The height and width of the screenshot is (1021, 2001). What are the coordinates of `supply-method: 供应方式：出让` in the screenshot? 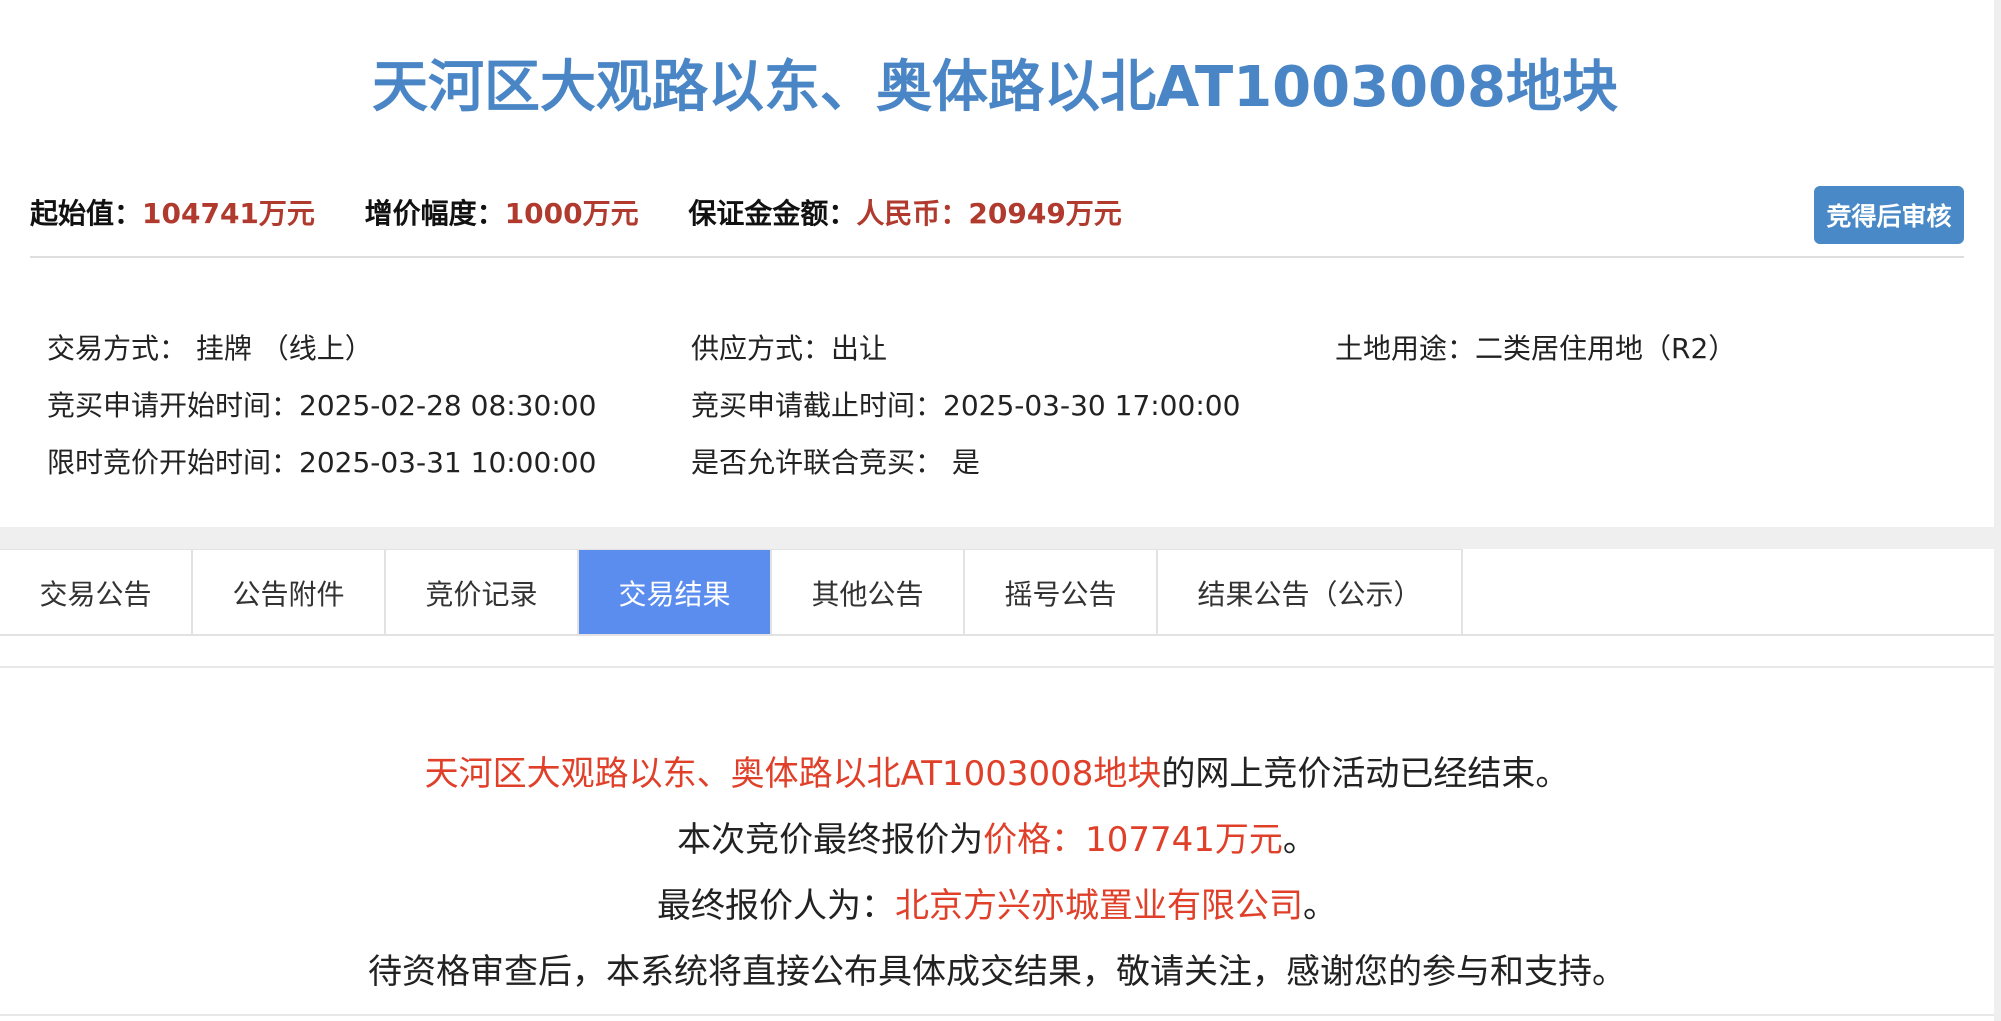 It's located at (789, 348).